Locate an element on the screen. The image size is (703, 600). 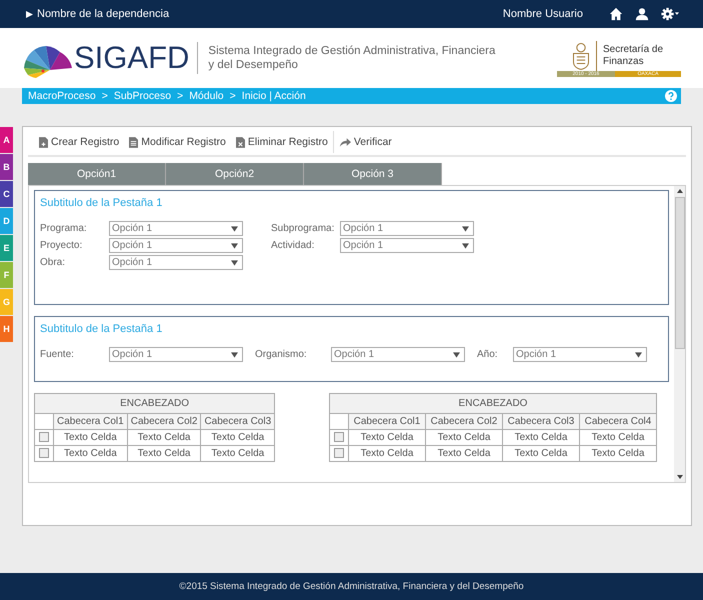
column-header: Cabecera Col4 is located at coordinates (618, 422).